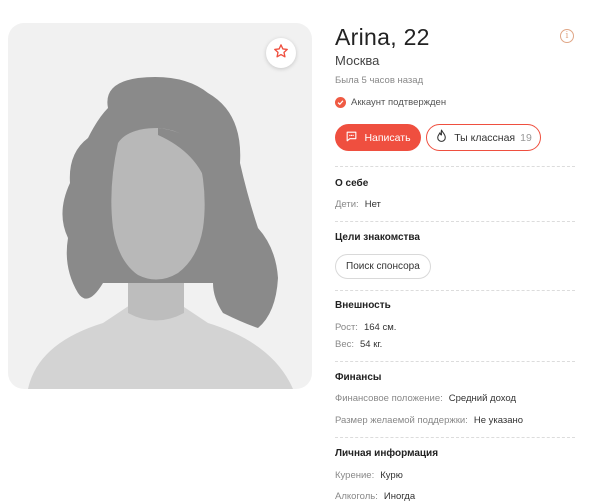 This screenshot has width=600, height=503. What do you see at coordinates (346, 327) in the screenshot?
I see `detail-label: Рост:` at bounding box center [346, 327].